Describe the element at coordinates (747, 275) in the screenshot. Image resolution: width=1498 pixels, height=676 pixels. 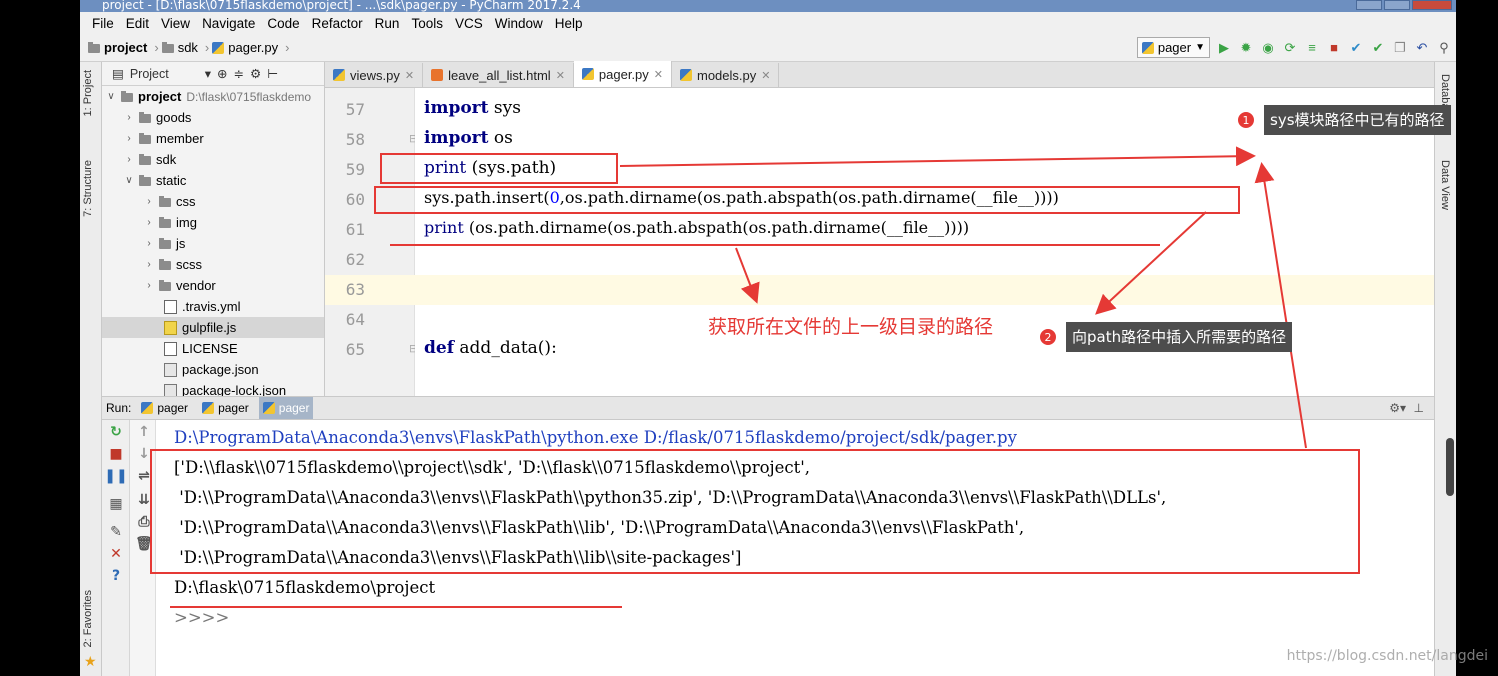
I see `arrow-to-middle-text` at that location.